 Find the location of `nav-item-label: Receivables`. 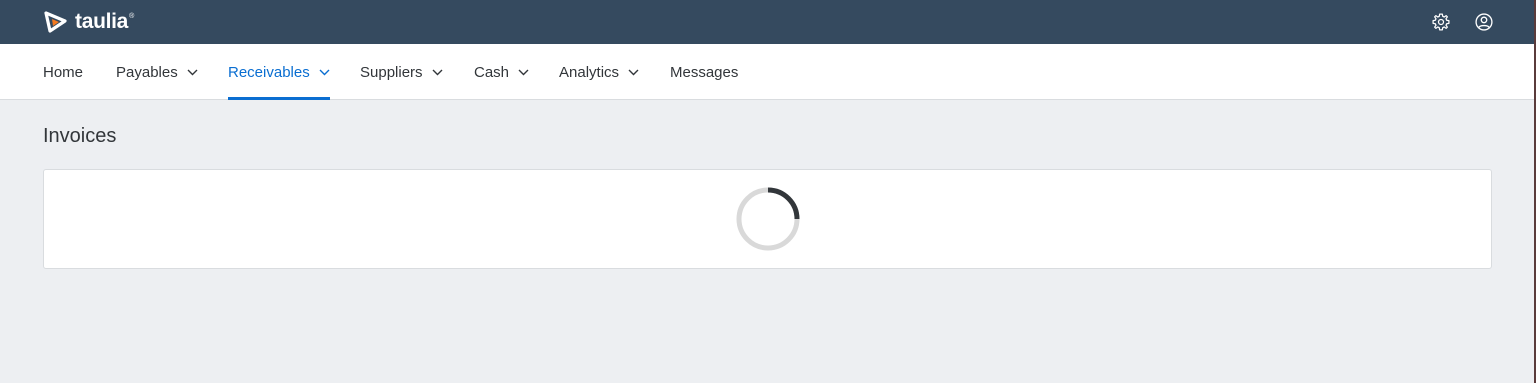

nav-item-label: Receivables is located at coordinates (269, 72).